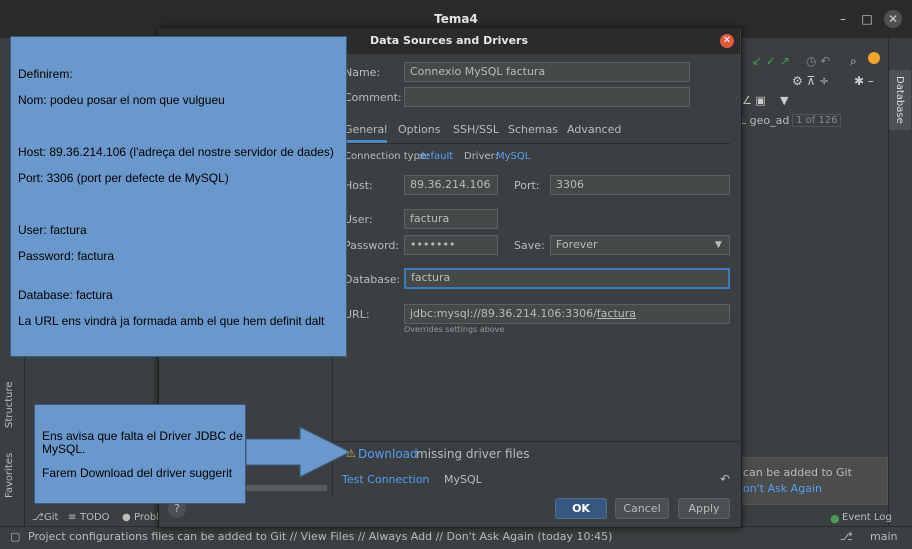 The width and height of the screenshot is (912, 549). What do you see at coordinates (435, 156) in the screenshot?
I see `connection-type-link: default` at bounding box center [435, 156].